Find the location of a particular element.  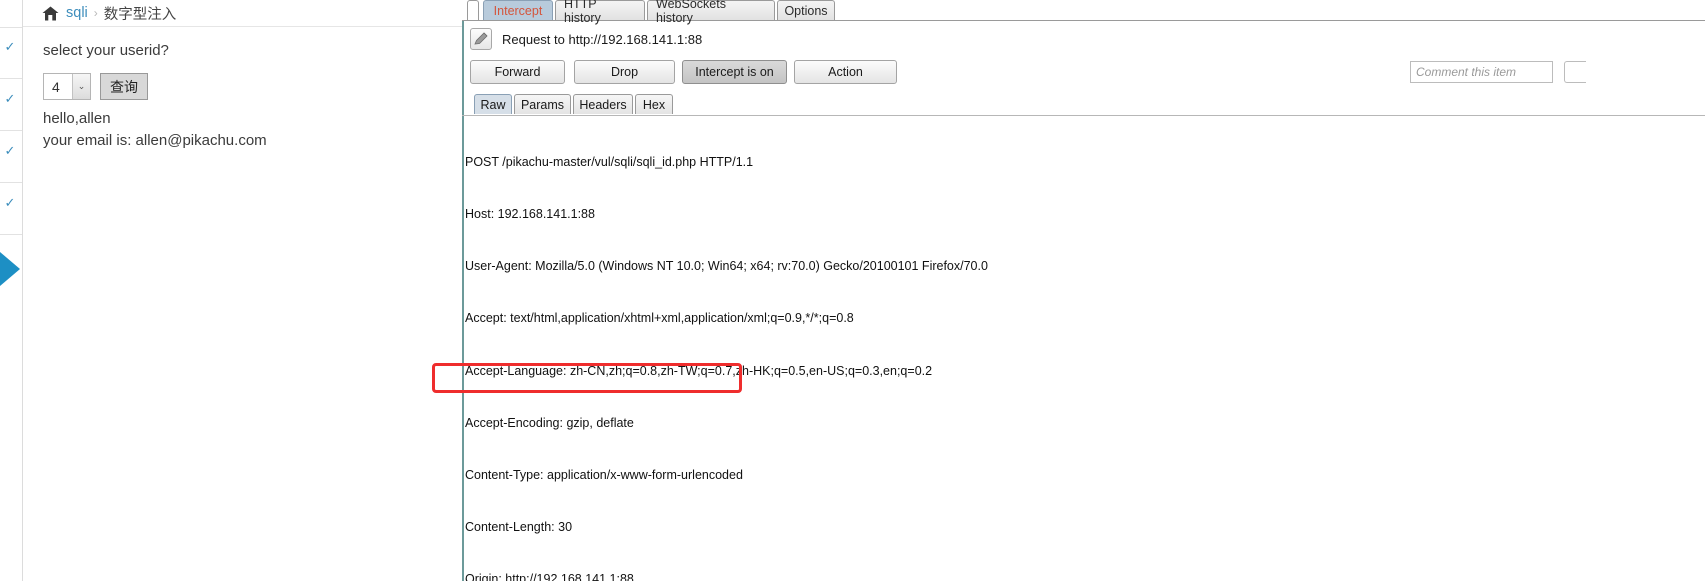

check-icon-2: ✓ is located at coordinates (10, 98).